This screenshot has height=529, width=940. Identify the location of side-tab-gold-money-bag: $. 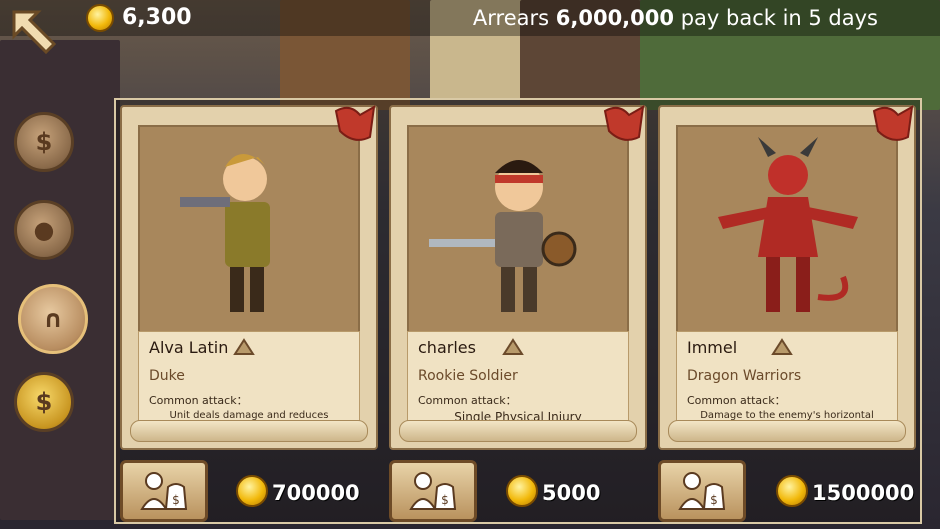
(44, 402).